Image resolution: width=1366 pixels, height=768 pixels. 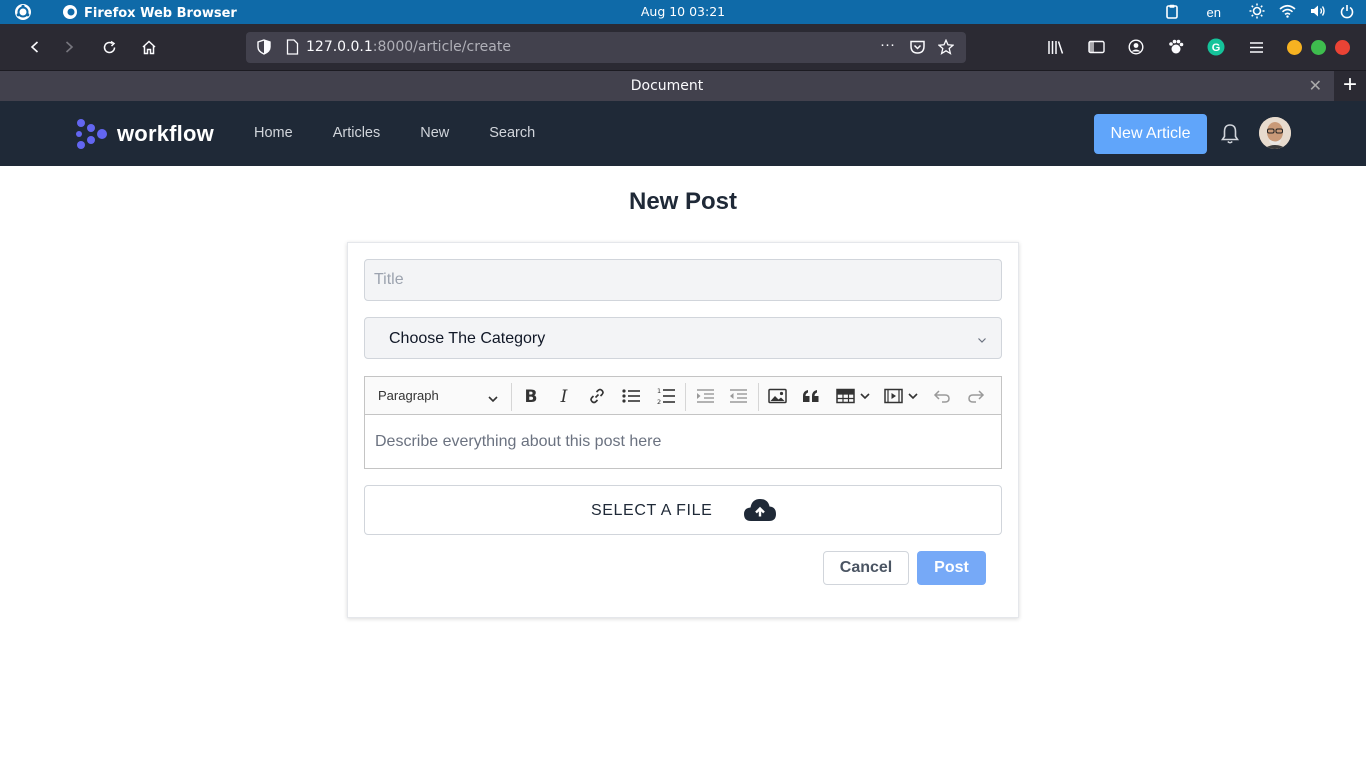 What do you see at coordinates (1136, 47) in the screenshot?
I see `account-icon` at bounding box center [1136, 47].